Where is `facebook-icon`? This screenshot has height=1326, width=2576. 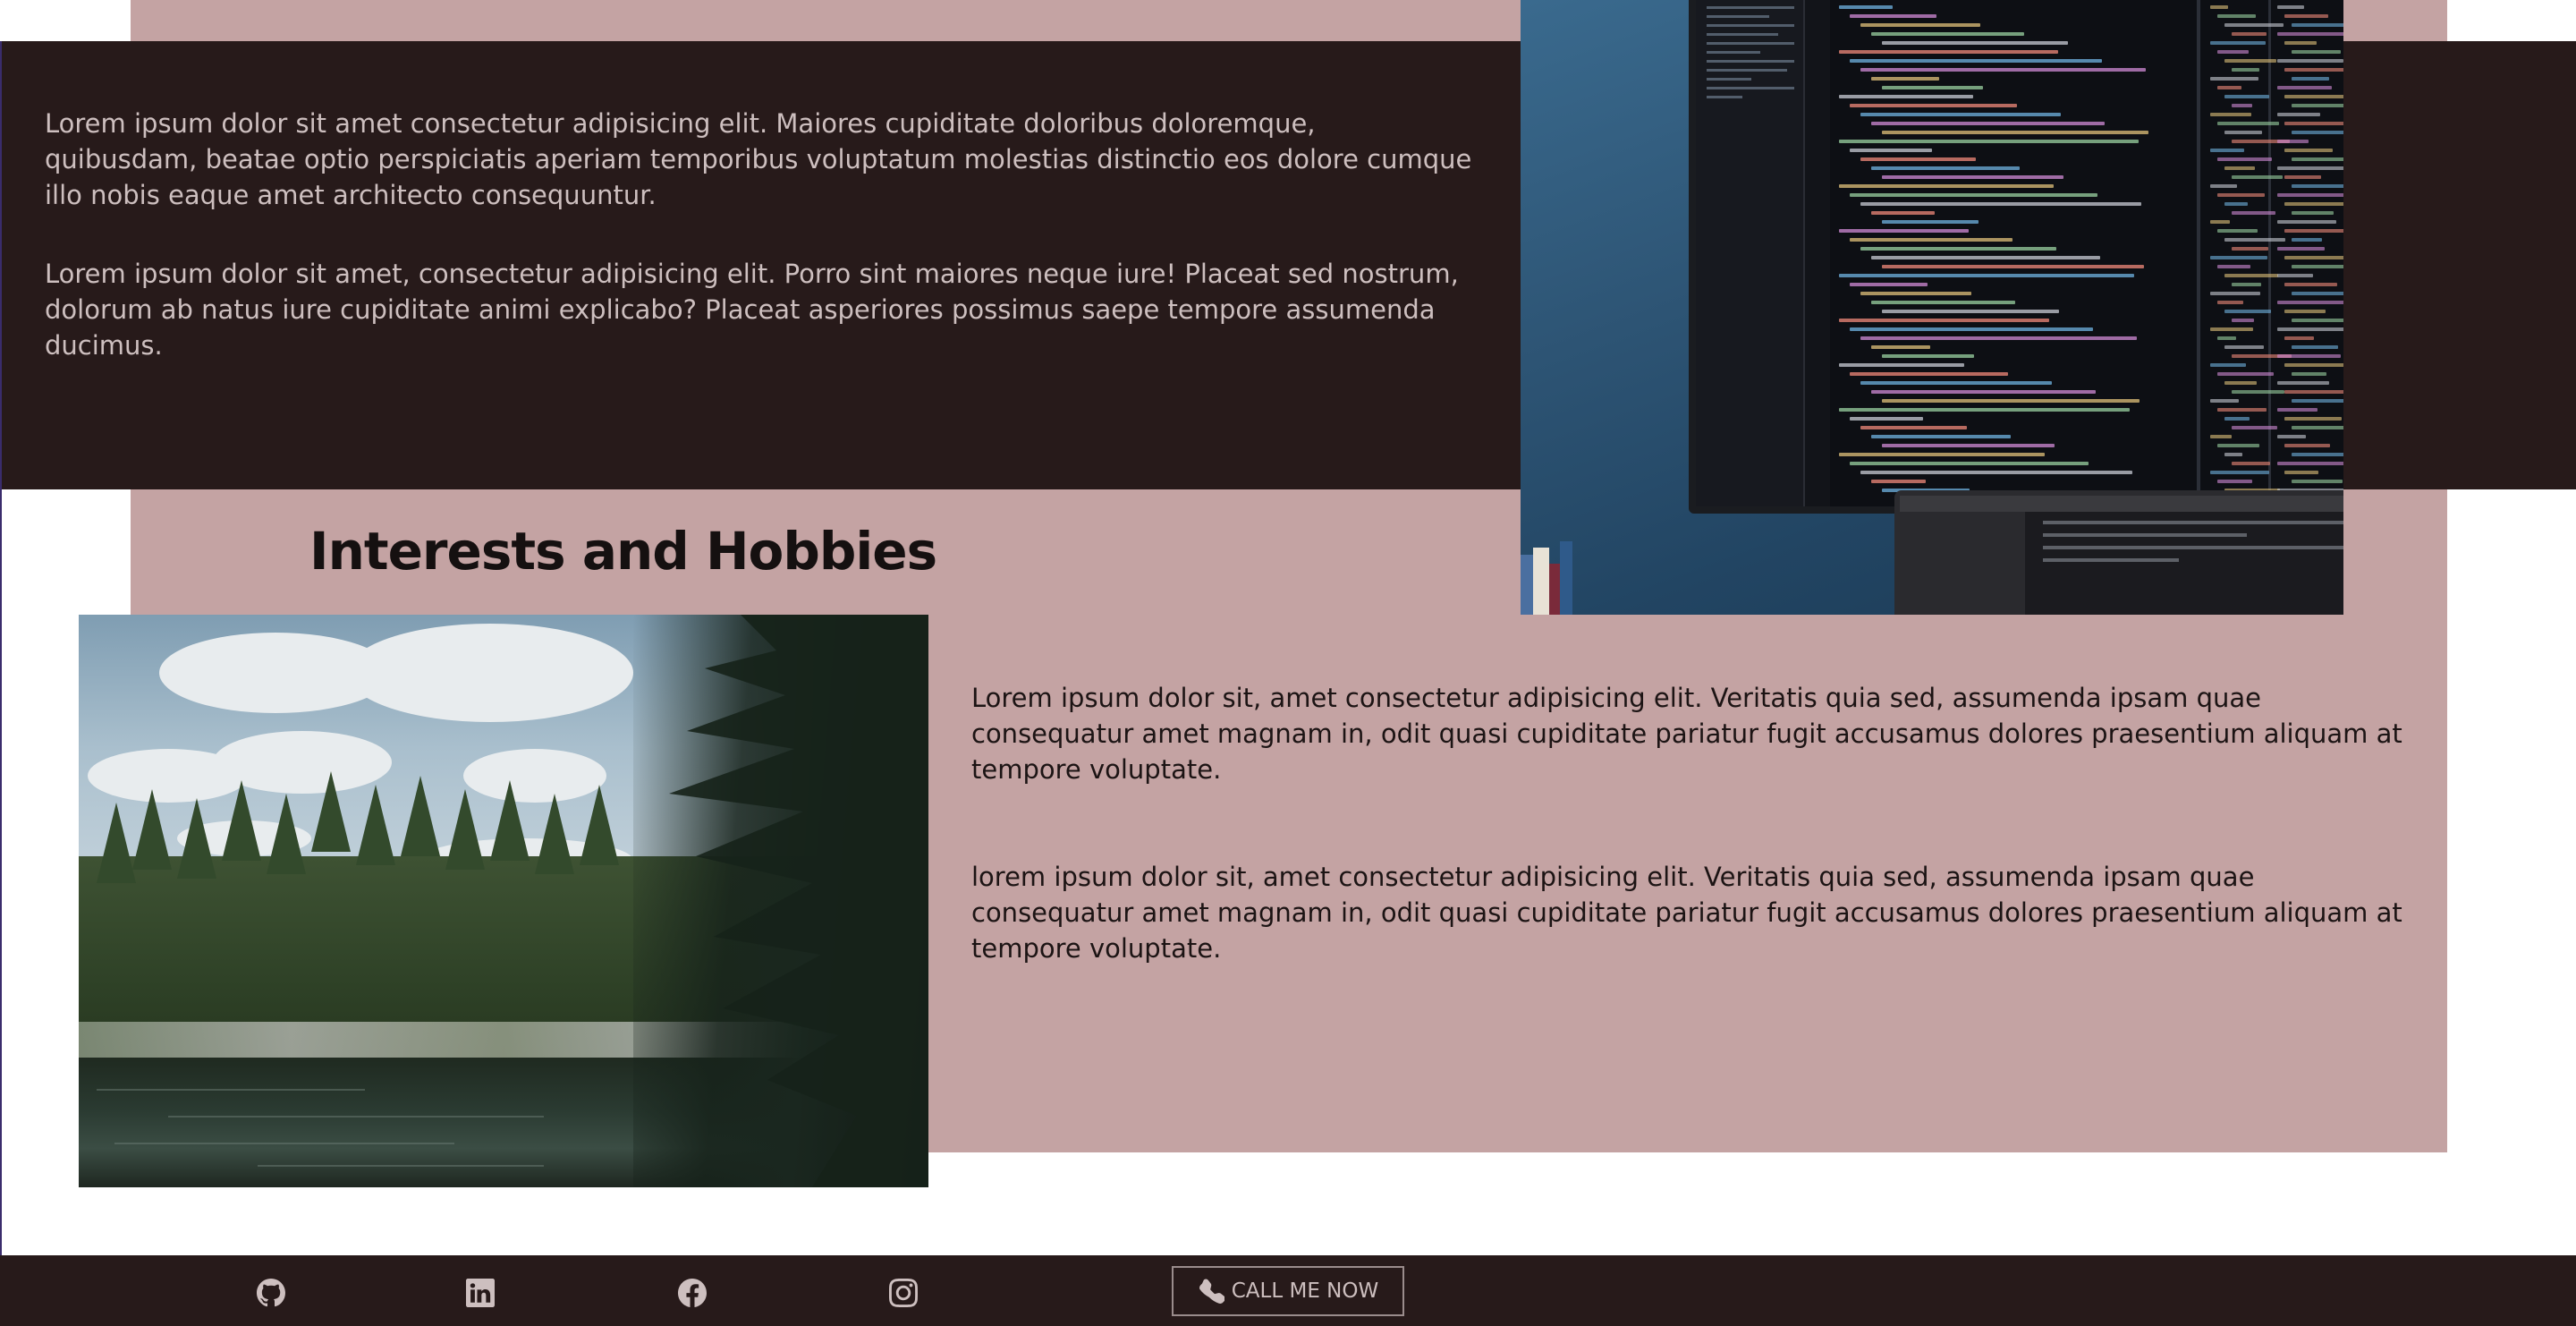 facebook-icon is located at coordinates (692, 1293).